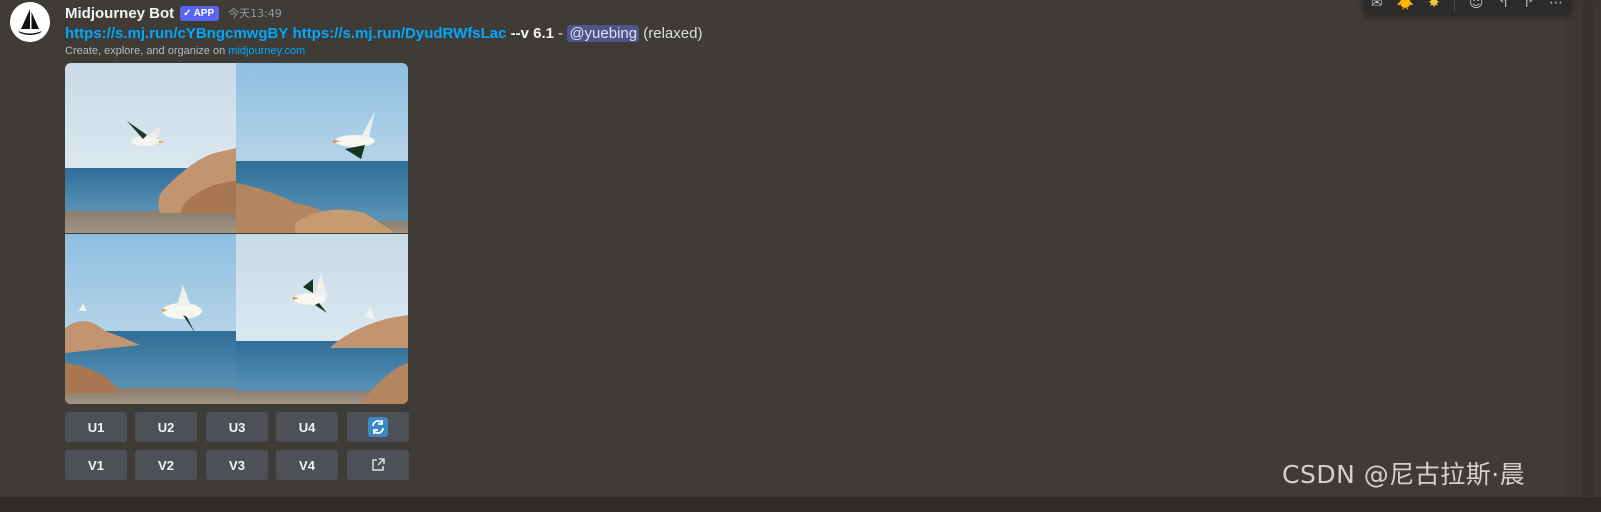 The width and height of the screenshot is (1601, 512). What do you see at coordinates (266, 51) in the screenshot?
I see `midjourney-link: midjourney.com` at bounding box center [266, 51].